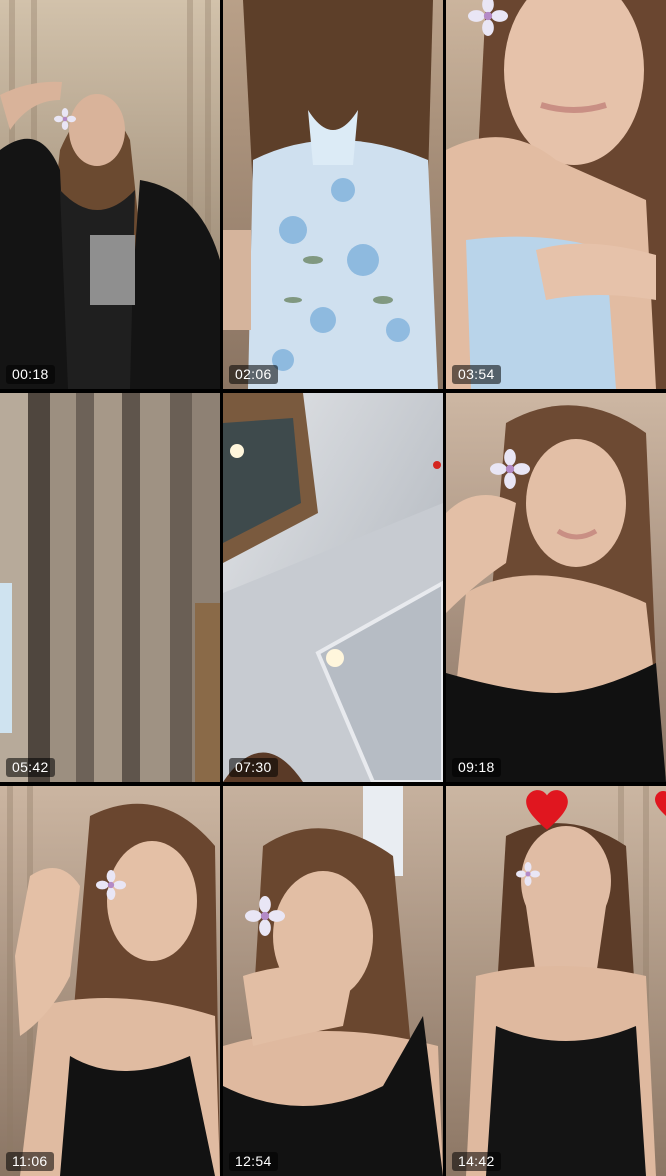 The image size is (666, 1176). I want to click on video-thumbnail: 07:30, so click(333, 587).